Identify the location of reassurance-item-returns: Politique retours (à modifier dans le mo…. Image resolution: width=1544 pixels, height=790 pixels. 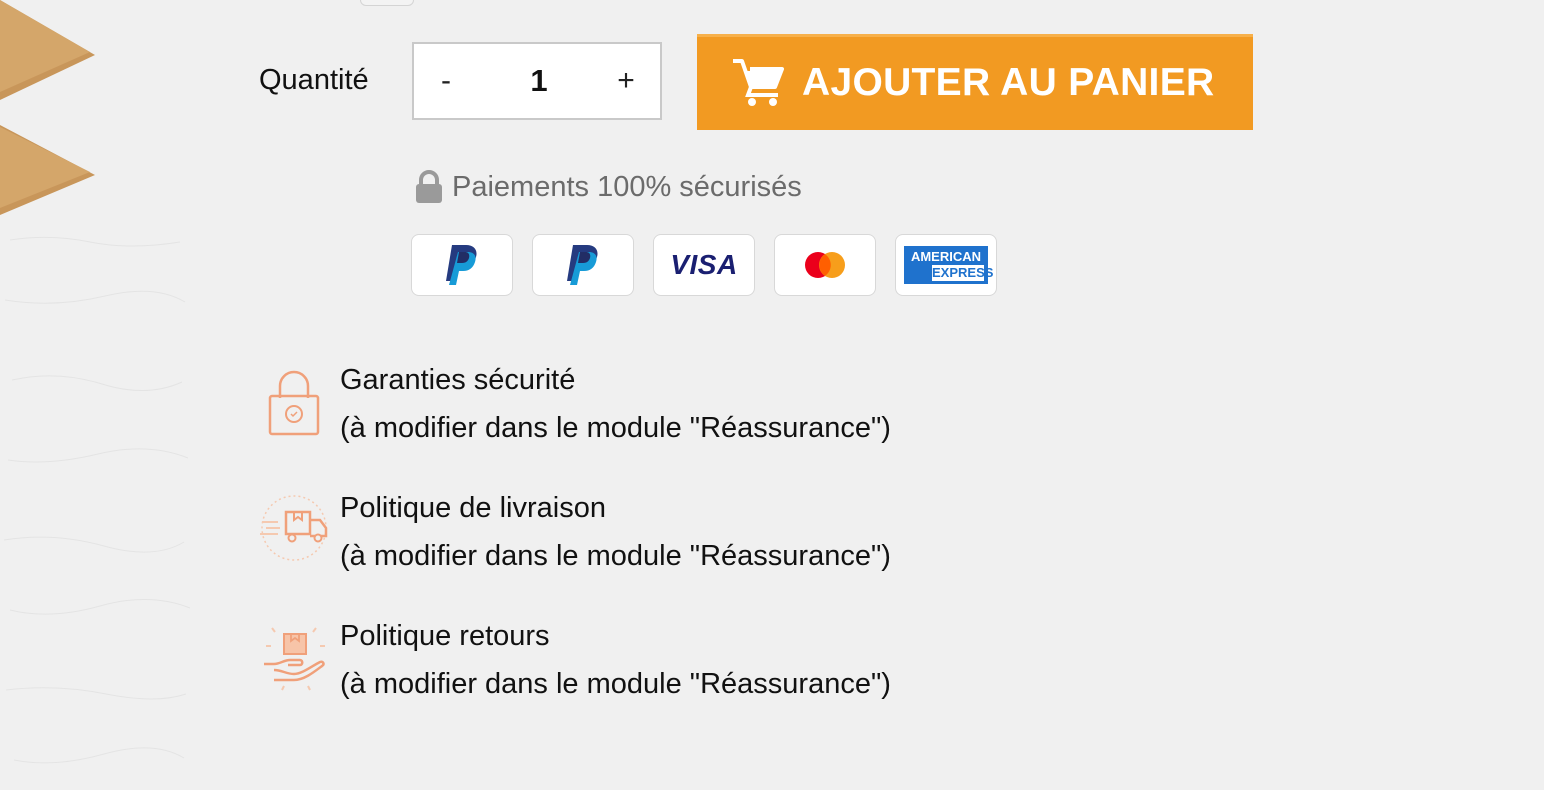
(618, 670).